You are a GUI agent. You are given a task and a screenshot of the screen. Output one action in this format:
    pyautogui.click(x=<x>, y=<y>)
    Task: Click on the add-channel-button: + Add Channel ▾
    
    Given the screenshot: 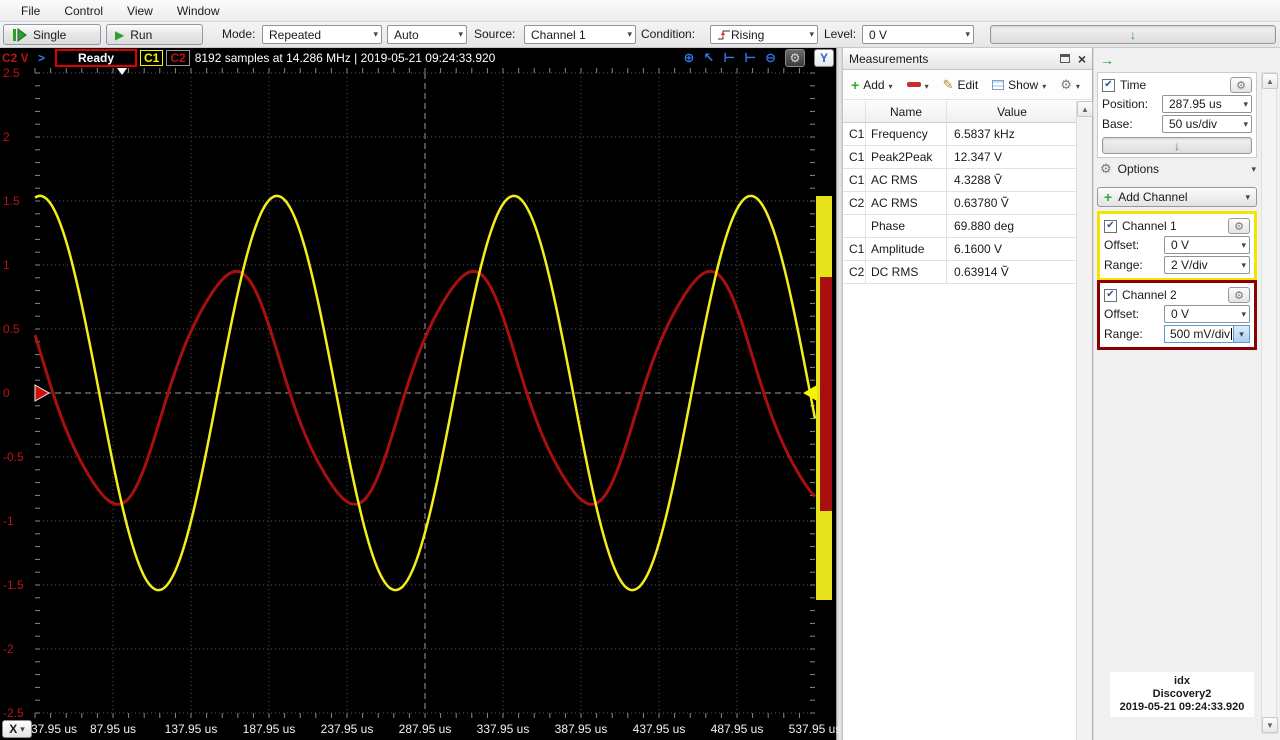 What is the action you would take?
    pyautogui.click(x=1177, y=197)
    